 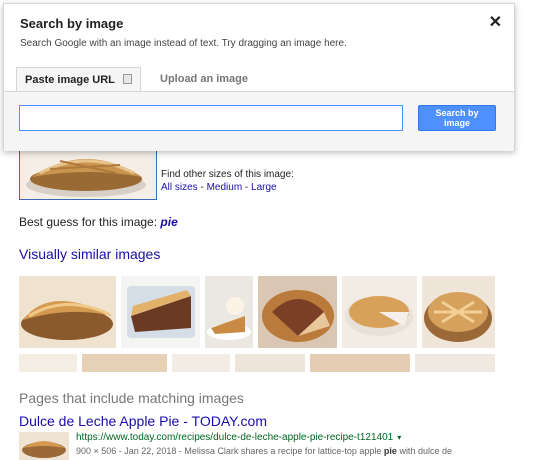 I want to click on tab-upload-an-image: Upload an image, so click(x=204, y=79).